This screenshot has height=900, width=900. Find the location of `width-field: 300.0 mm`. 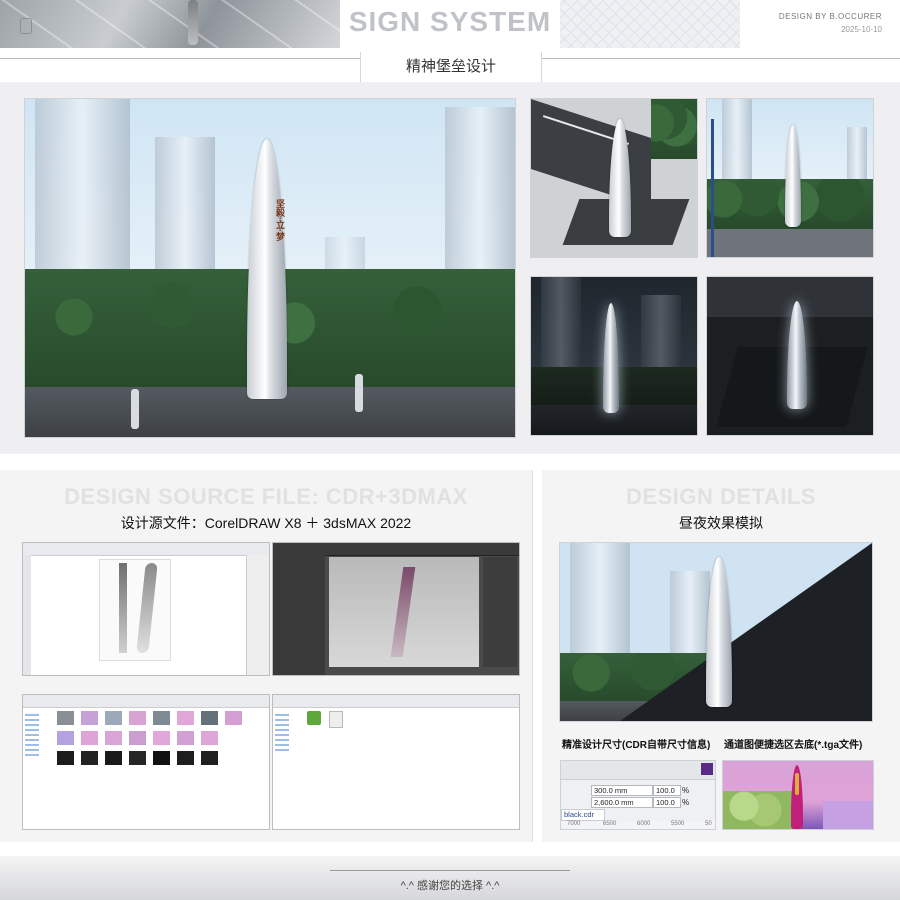

width-field: 300.0 mm is located at coordinates (622, 790).